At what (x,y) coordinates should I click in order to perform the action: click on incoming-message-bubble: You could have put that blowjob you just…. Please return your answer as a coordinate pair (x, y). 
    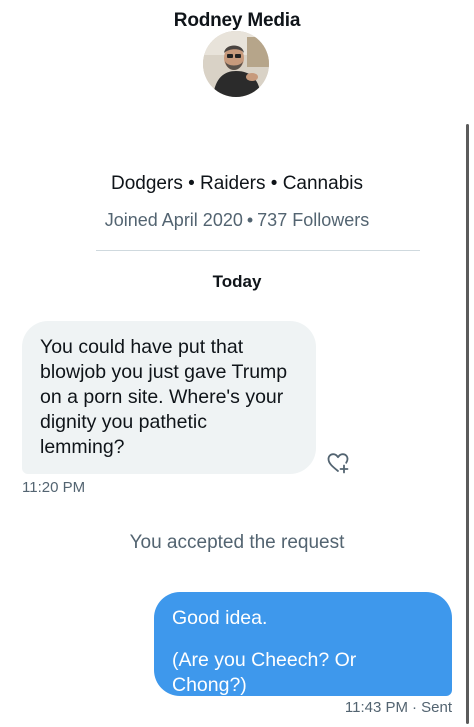
    Looking at the image, I should click on (169, 397).